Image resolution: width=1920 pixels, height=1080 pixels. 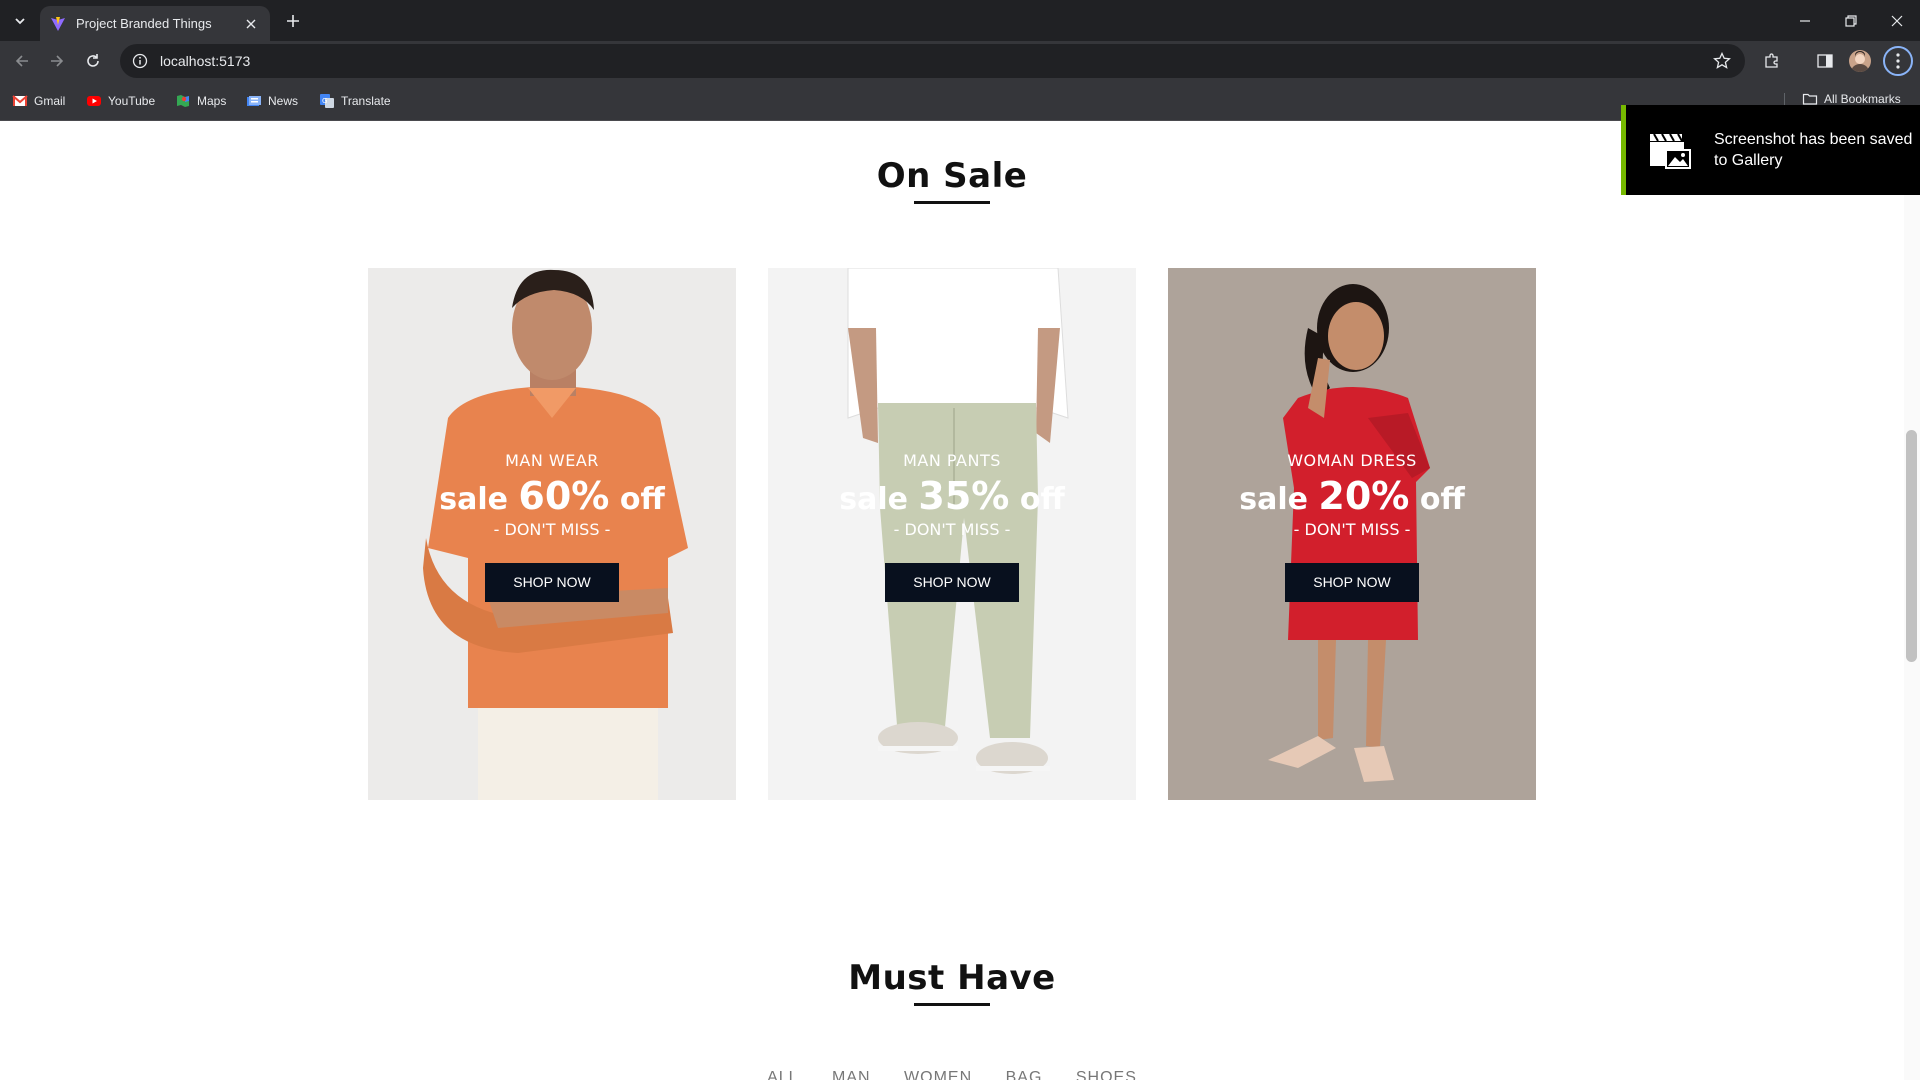 I want to click on url-text: localhost:5173, so click(x=205, y=61).